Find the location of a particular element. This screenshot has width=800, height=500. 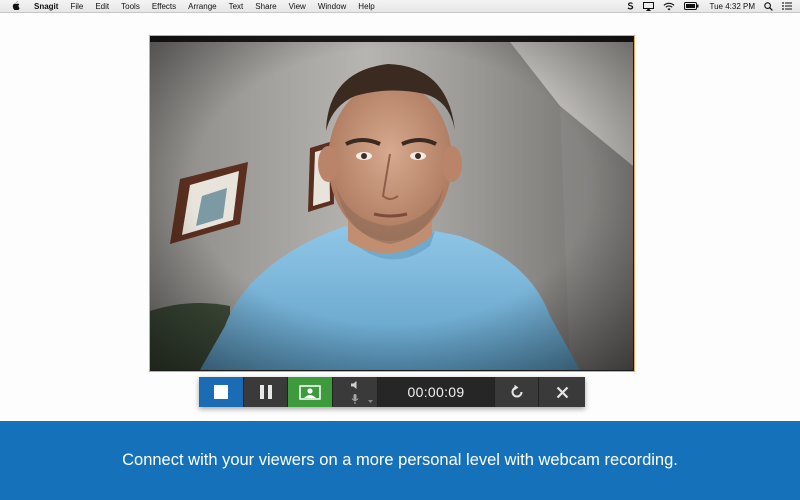

menu-text: Text is located at coordinates (236, 6).